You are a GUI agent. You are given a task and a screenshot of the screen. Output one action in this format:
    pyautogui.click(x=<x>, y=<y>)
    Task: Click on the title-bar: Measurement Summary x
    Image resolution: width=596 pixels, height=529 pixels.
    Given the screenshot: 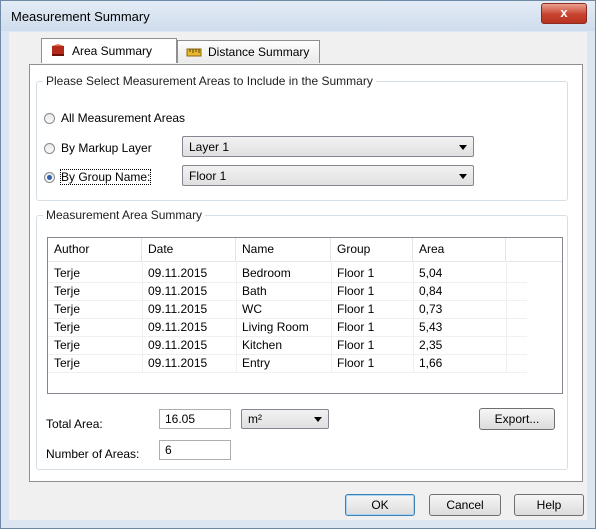 What is the action you would take?
    pyautogui.click(x=298, y=16)
    